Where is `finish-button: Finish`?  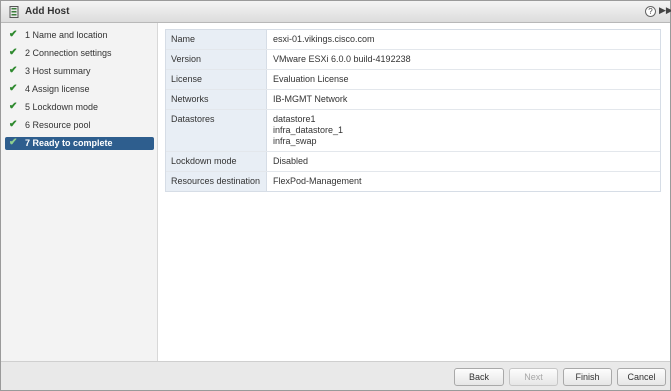
finish-button: Finish is located at coordinates (587, 377).